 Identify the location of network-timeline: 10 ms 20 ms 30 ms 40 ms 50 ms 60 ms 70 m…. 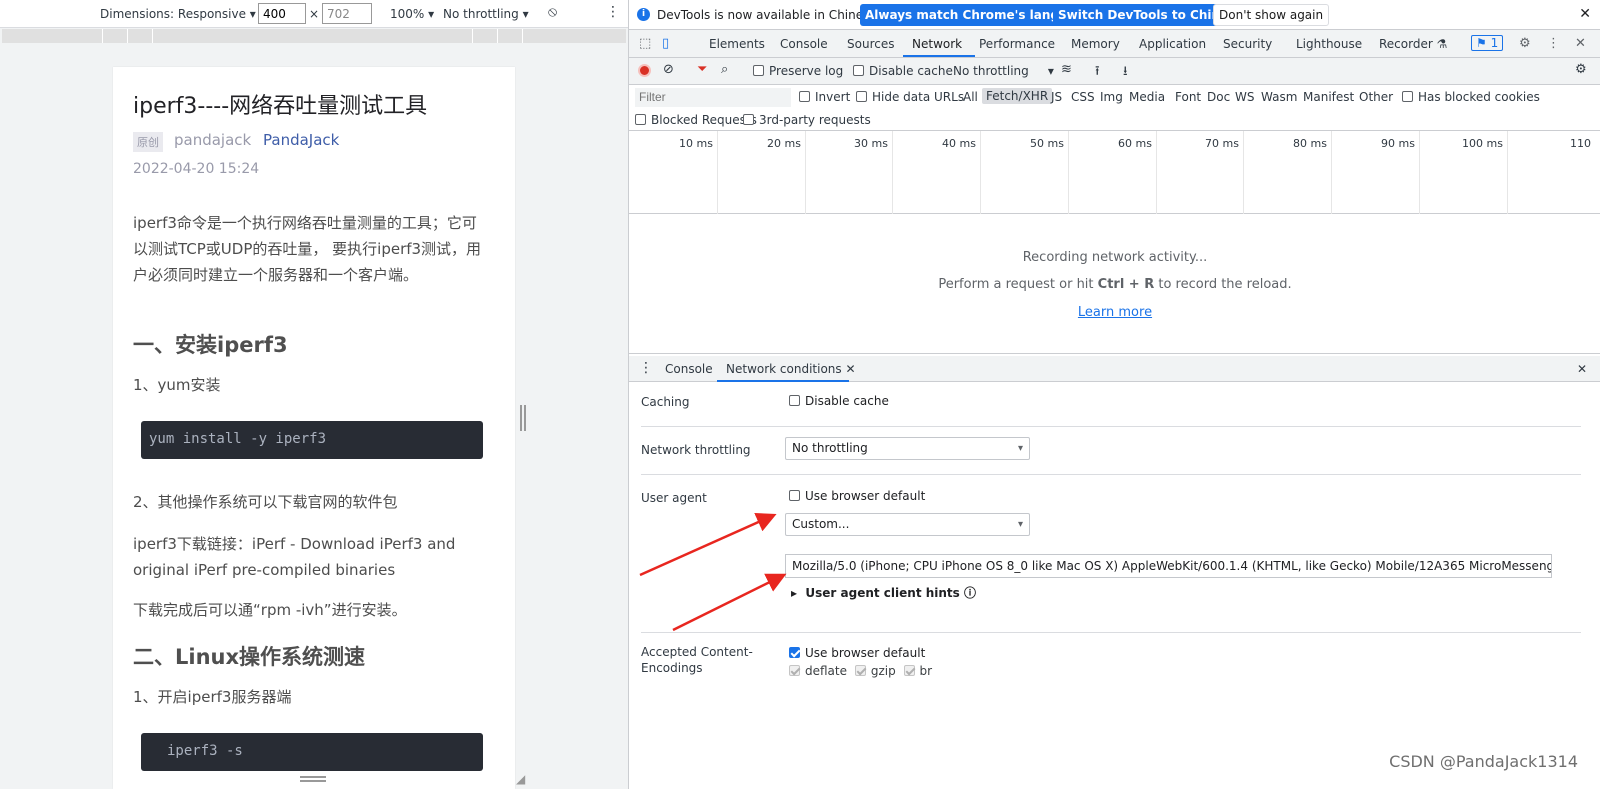
(1114, 172).